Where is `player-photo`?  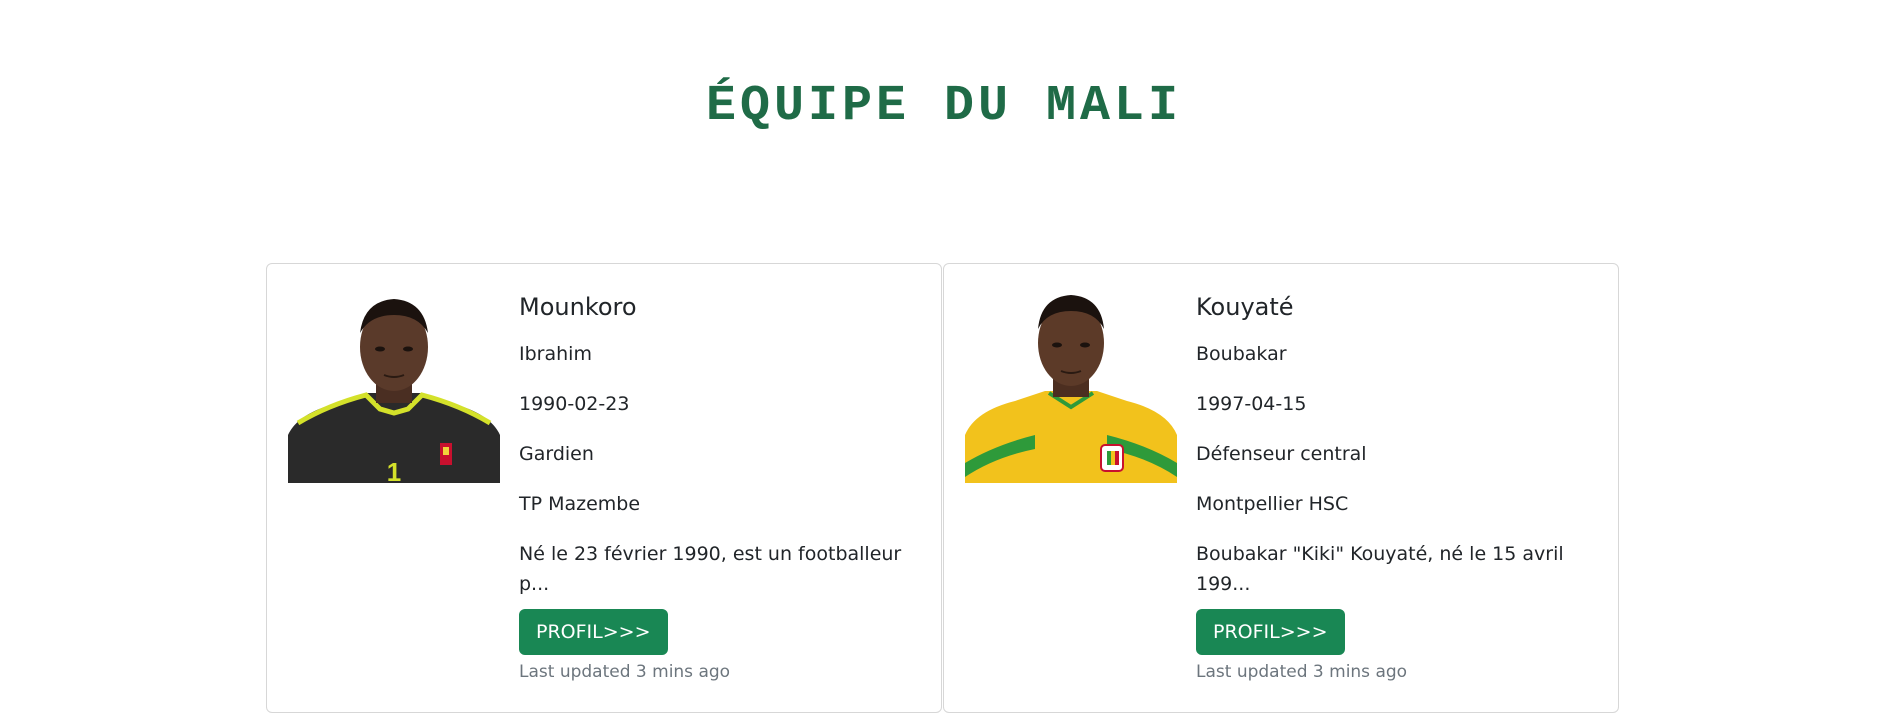 player-photo is located at coordinates (1071, 384).